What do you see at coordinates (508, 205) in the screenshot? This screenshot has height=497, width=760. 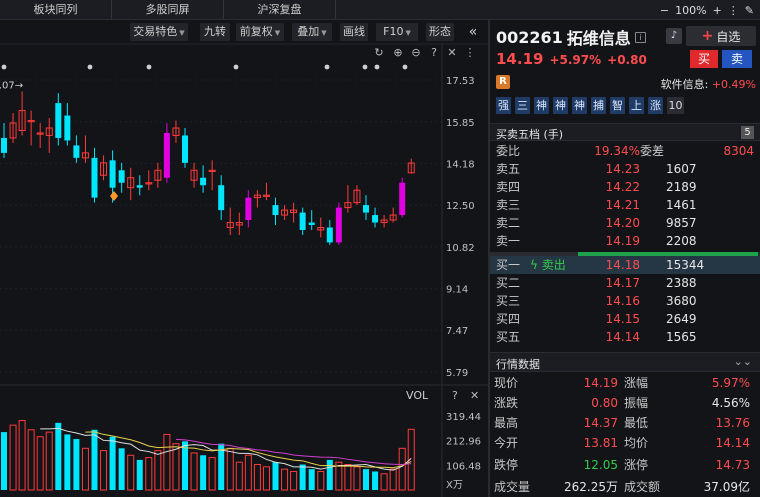 I see `ask-label: 卖三` at bounding box center [508, 205].